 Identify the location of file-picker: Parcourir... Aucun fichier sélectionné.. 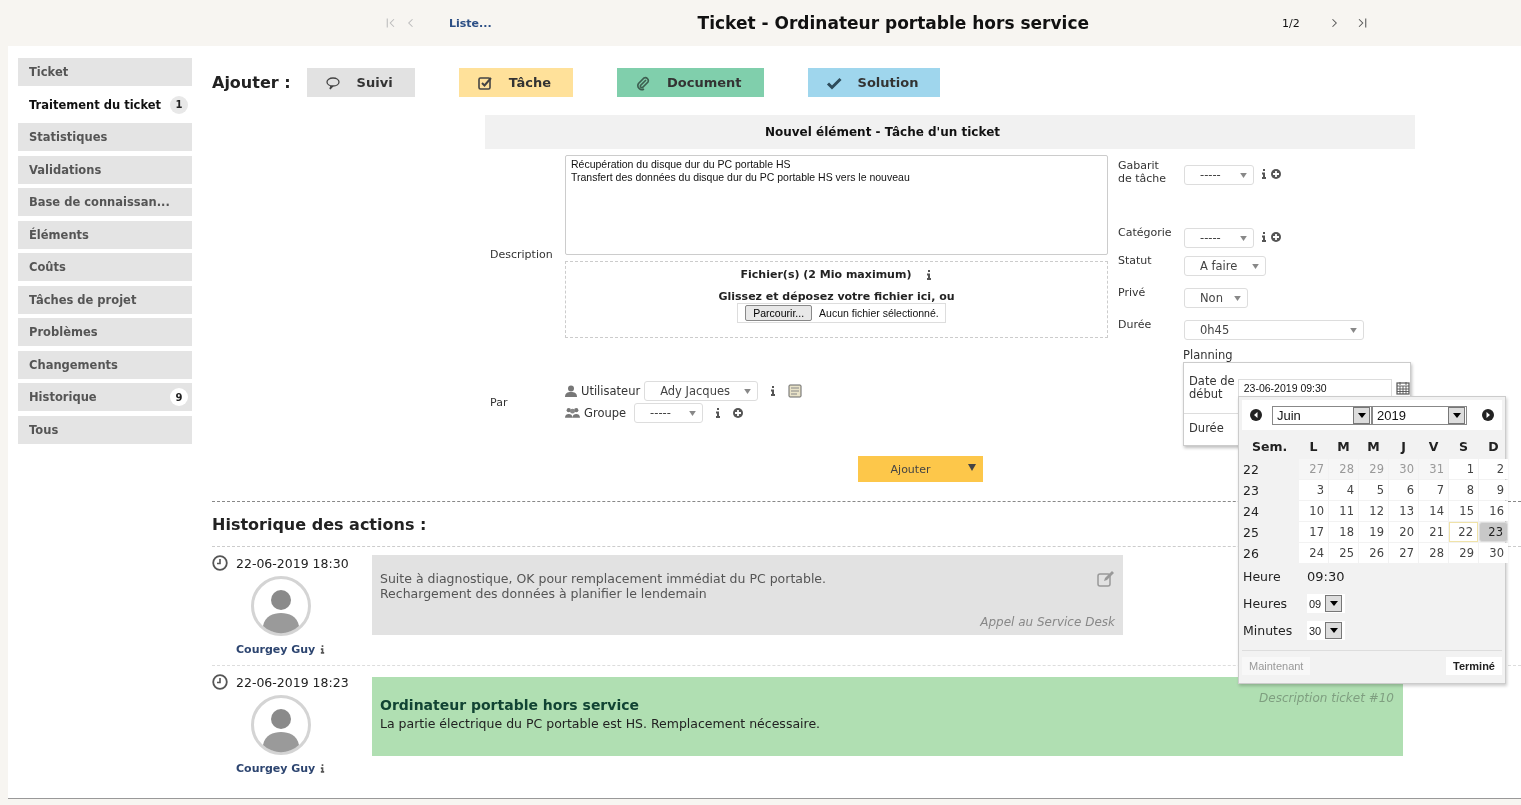
(841, 313).